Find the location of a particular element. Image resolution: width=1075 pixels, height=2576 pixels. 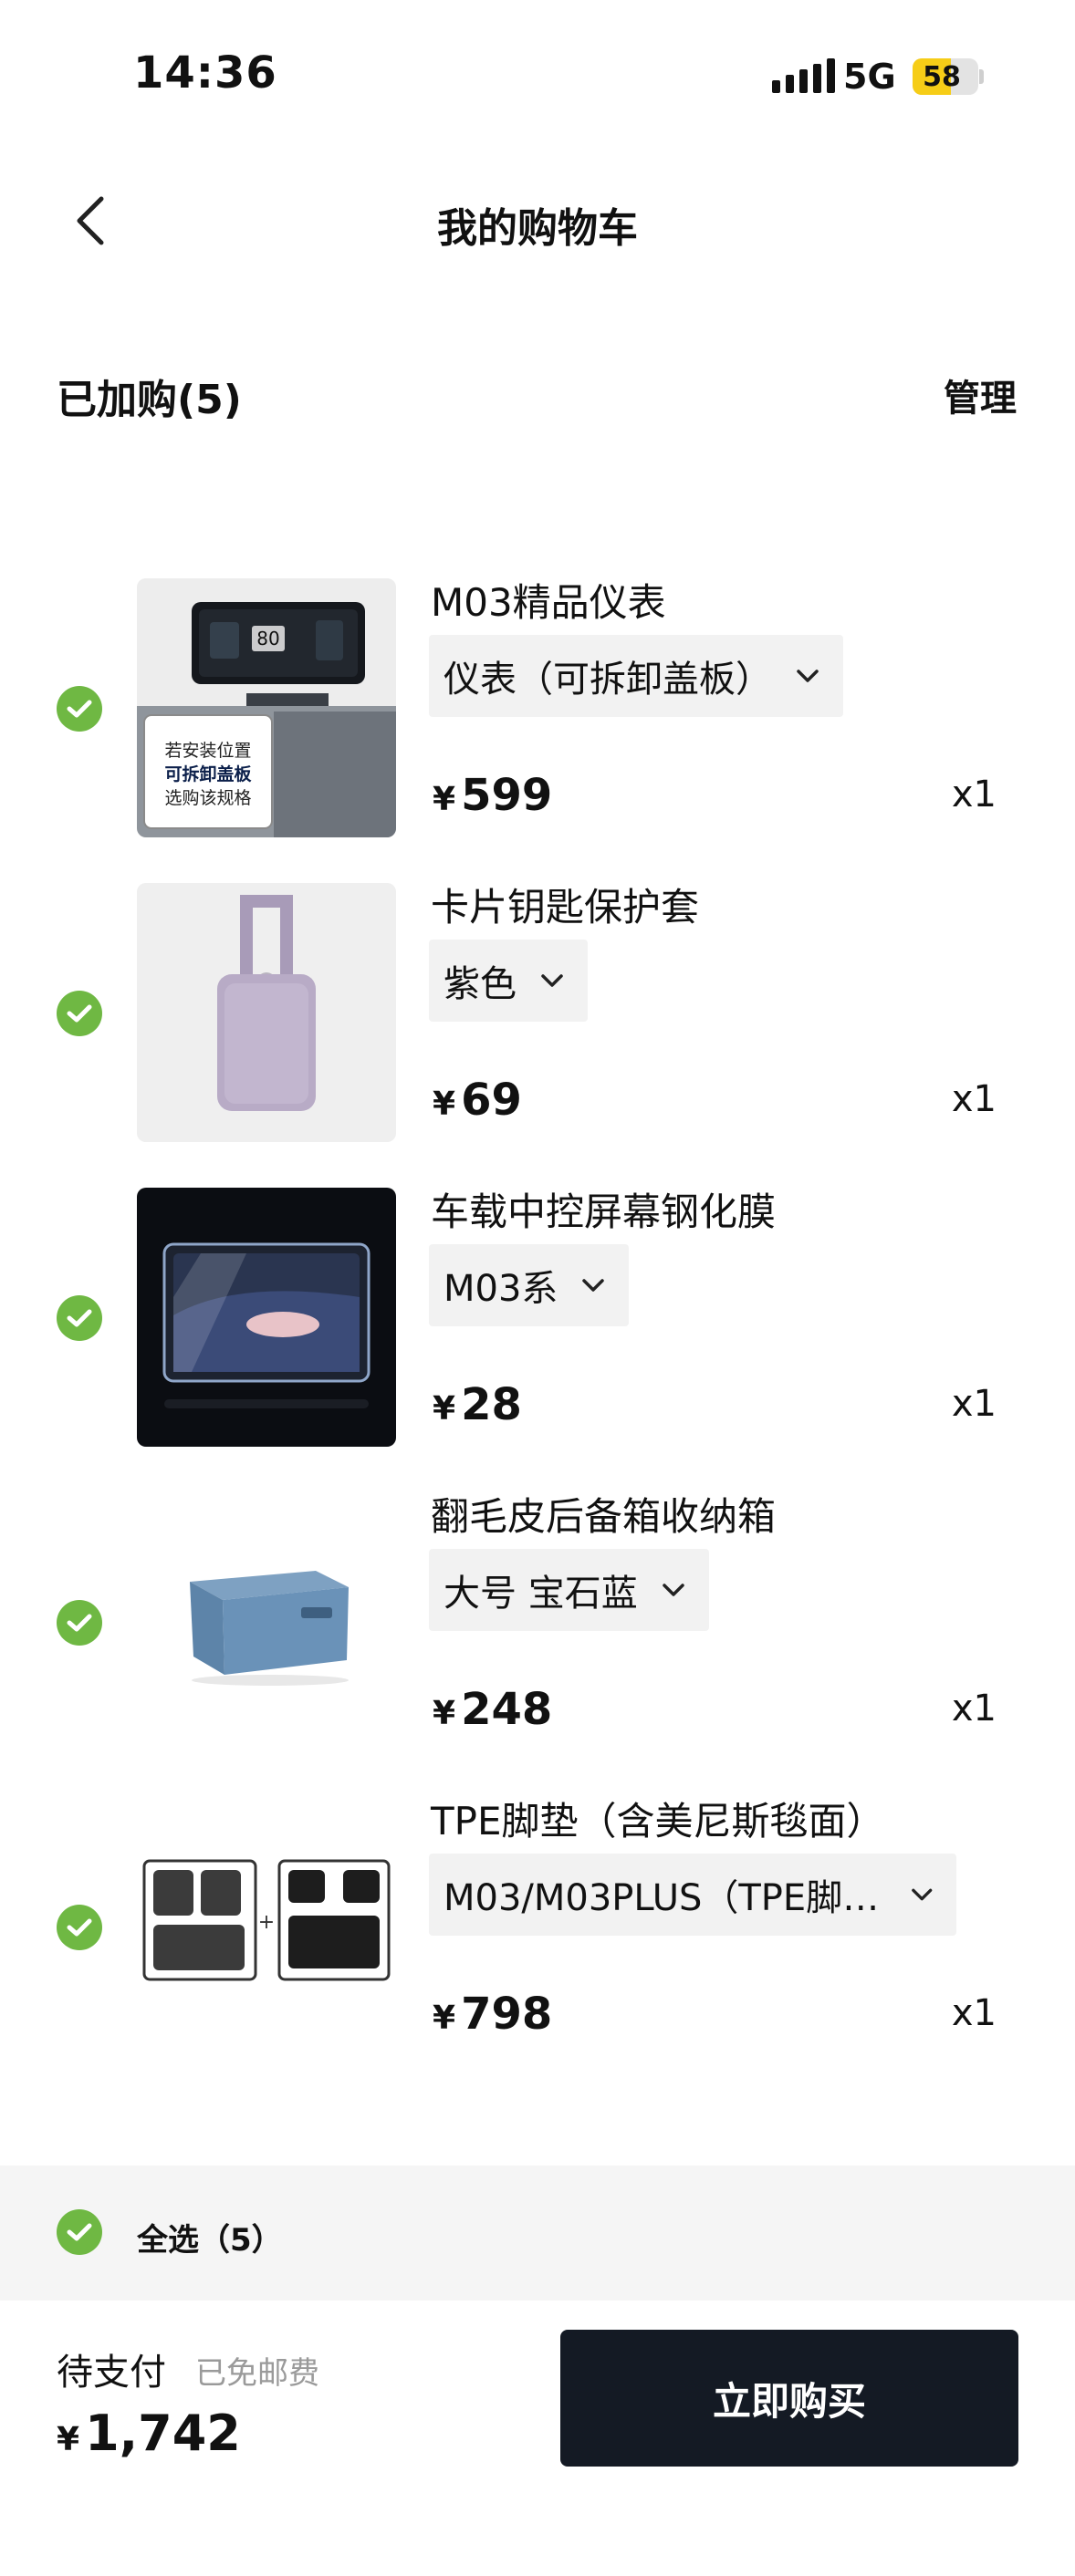

trunk-organizer-image is located at coordinates (267, 1621).